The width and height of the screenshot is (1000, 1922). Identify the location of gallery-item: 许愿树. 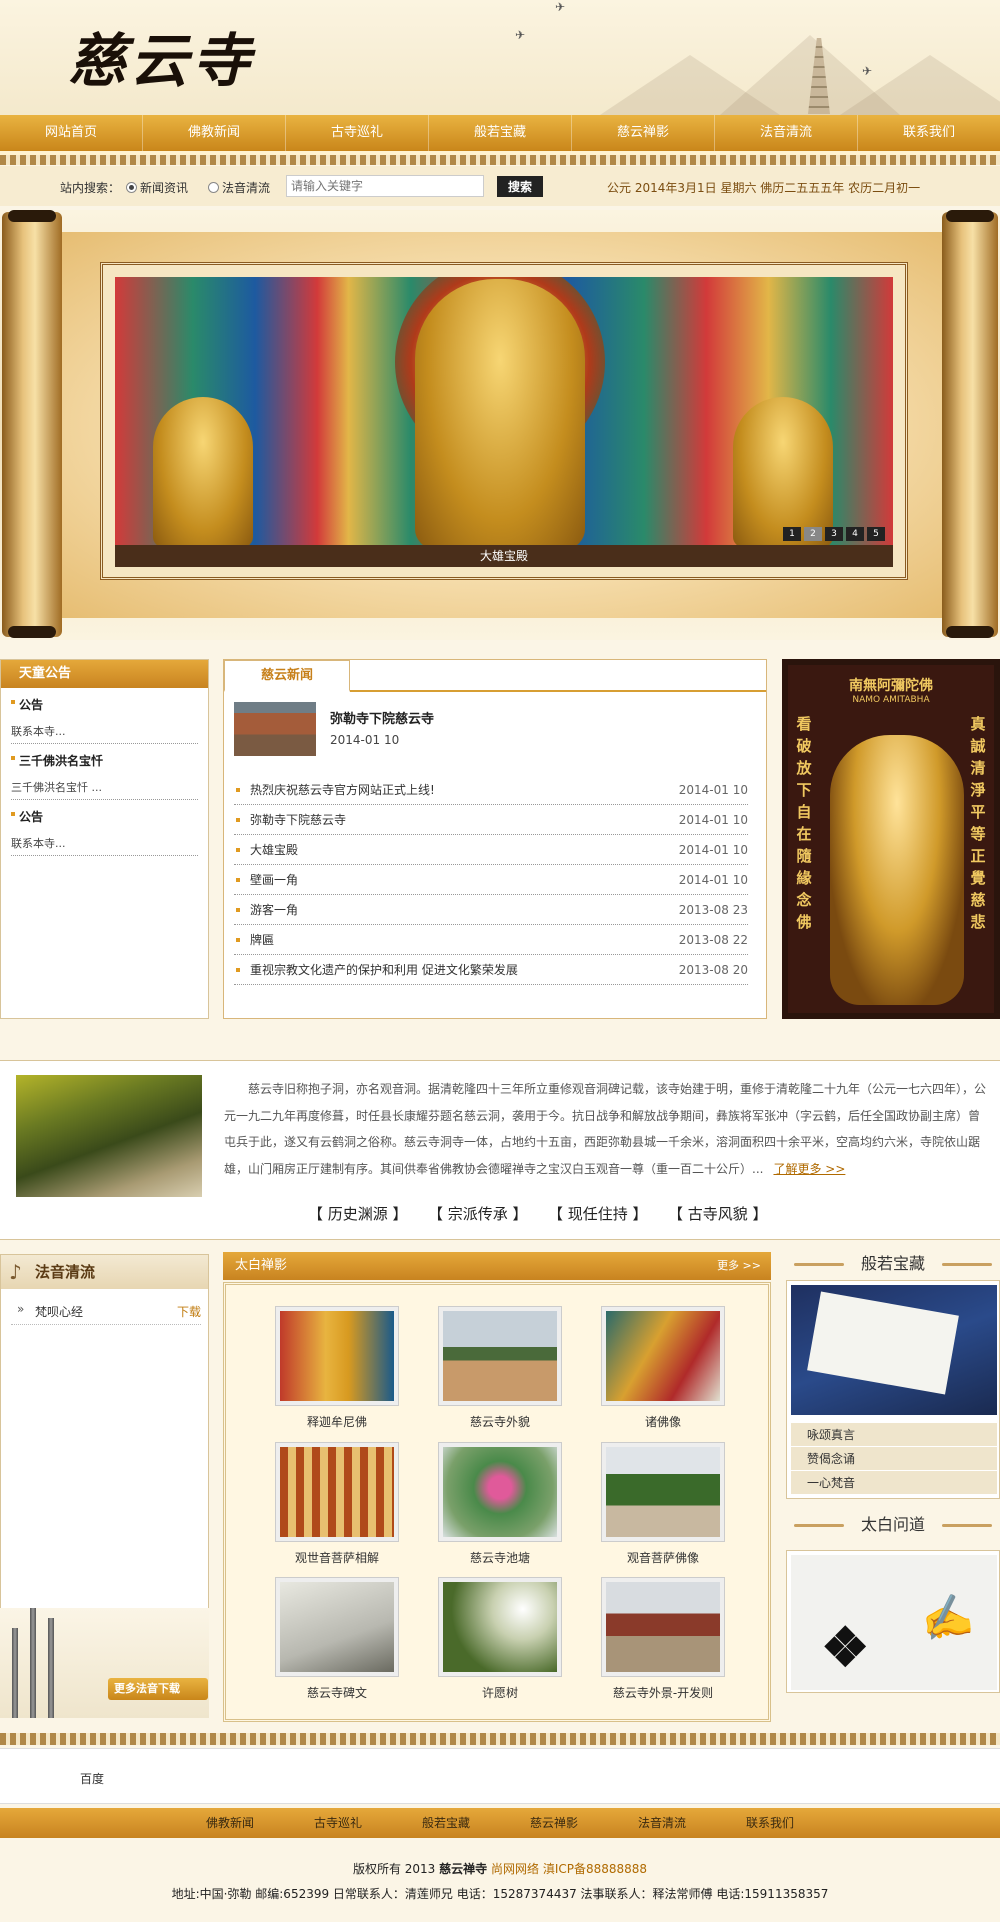
(500, 1639).